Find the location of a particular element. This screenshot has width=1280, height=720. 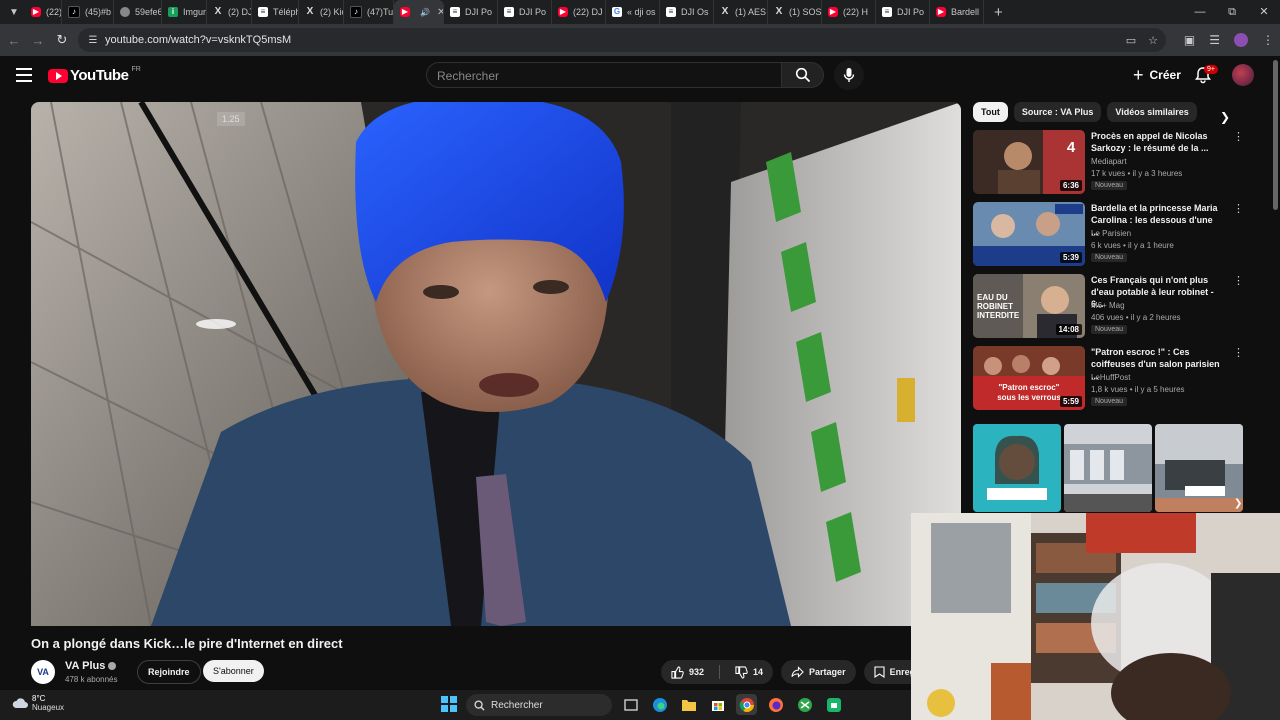

close-tab-icon: ✕ is located at coordinates (440, 12).